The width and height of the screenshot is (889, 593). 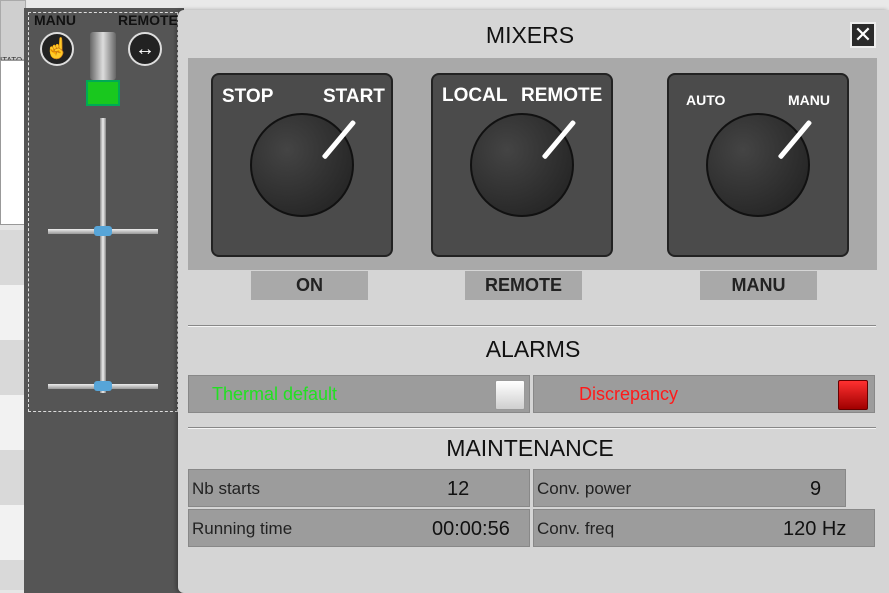 What do you see at coordinates (458, 489) in the screenshot?
I see `nb-starts-value: 12` at bounding box center [458, 489].